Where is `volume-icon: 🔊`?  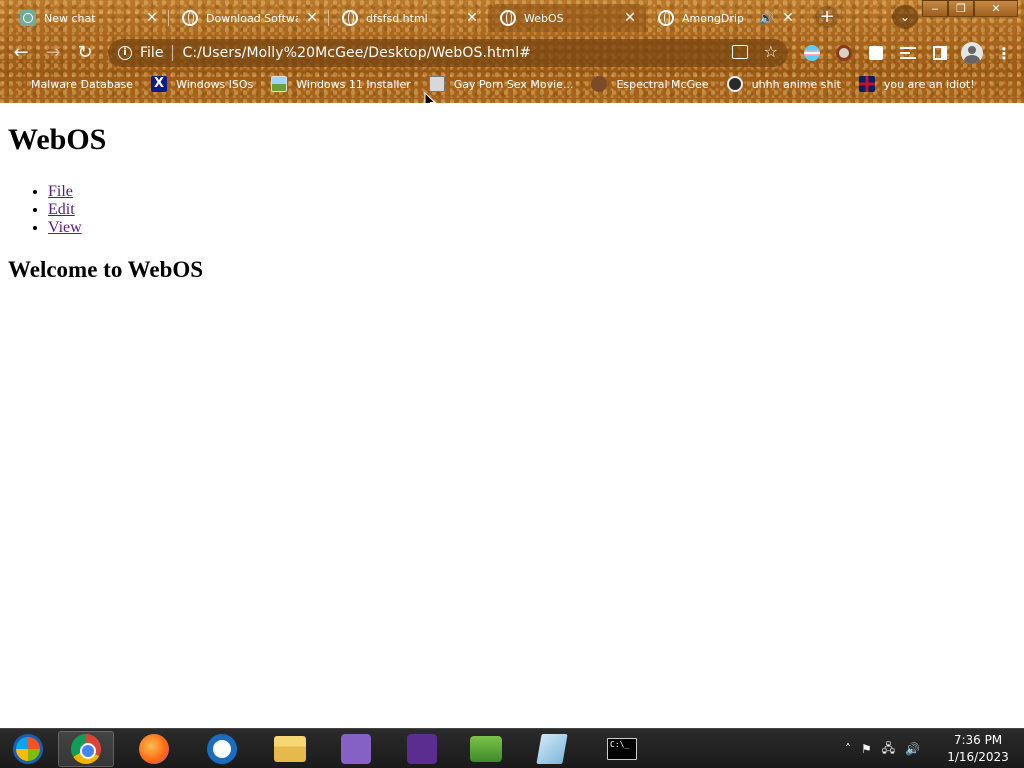 volume-icon: 🔊 is located at coordinates (912, 749).